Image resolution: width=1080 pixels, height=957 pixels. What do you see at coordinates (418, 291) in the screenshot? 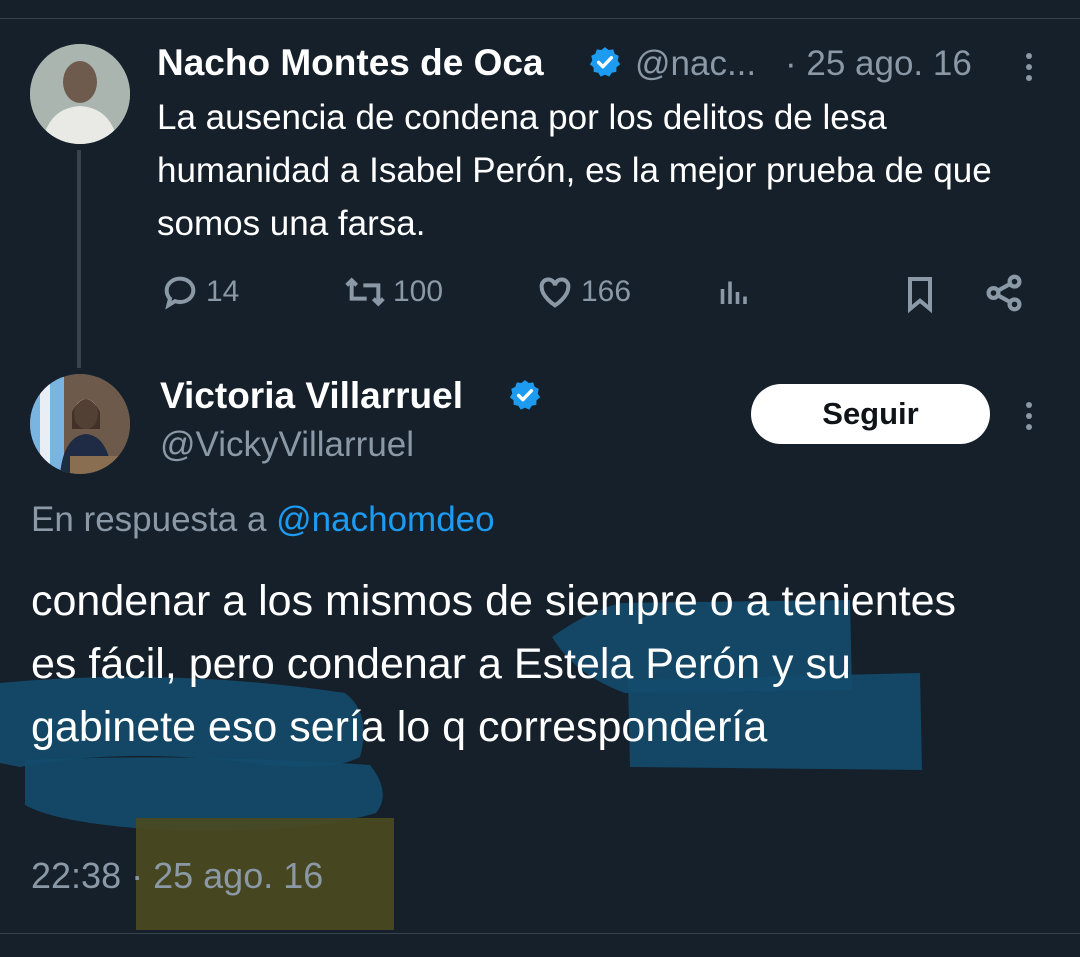
I see `retweet-count: 100` at bounding box center [418, 291].